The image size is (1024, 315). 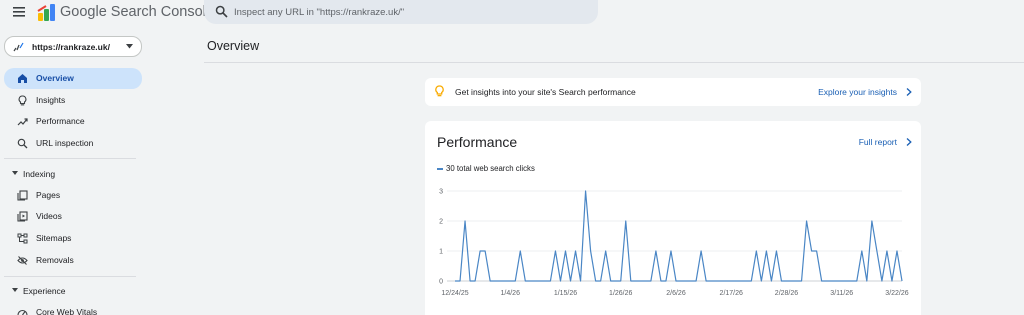 I want to click on explore-insights-link: Explore your insights, so click(x=857, y=92).